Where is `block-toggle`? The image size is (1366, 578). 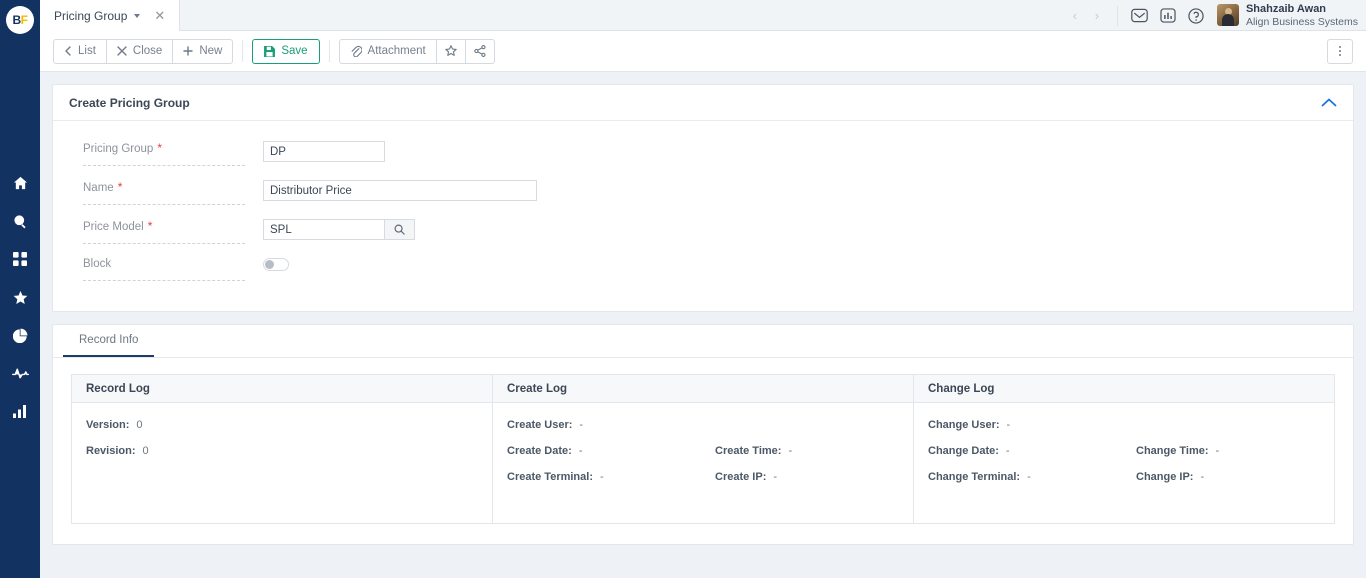 block-toggle is located at coordinates (276, 264).